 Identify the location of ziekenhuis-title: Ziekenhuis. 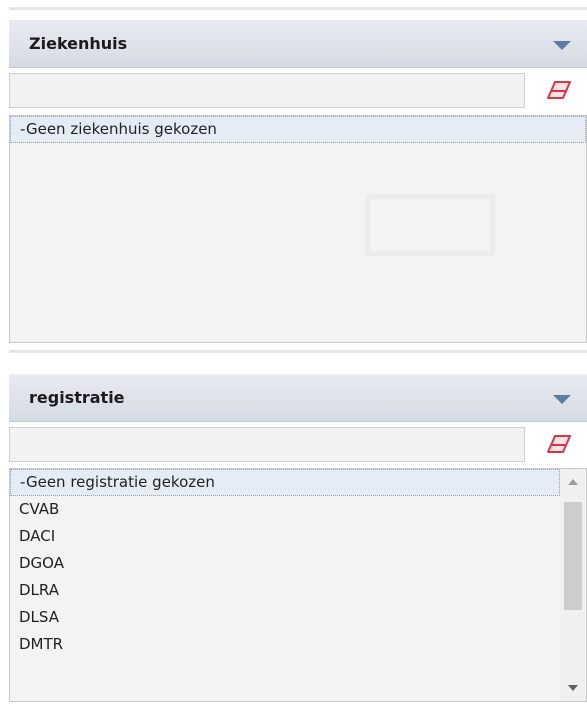
(78, 43).